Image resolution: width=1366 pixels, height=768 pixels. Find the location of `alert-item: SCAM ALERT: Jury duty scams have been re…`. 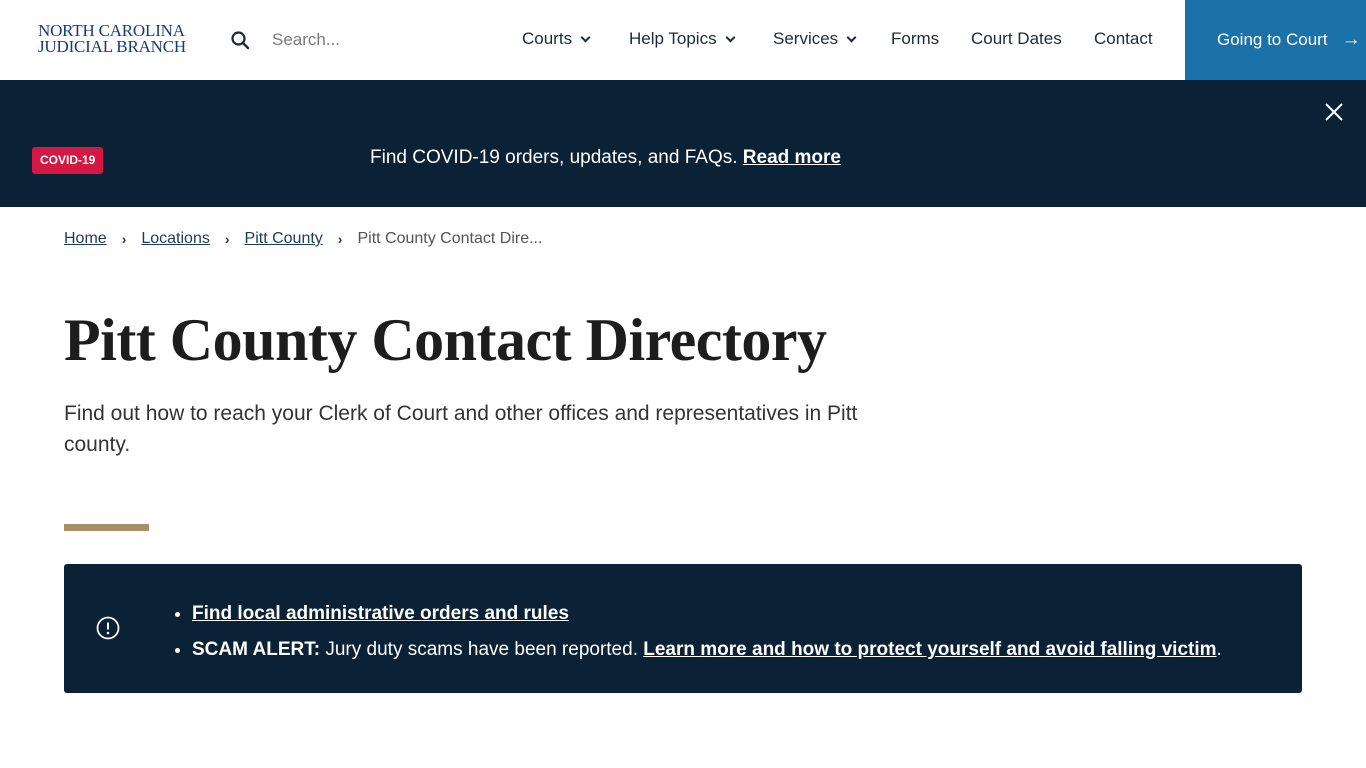

alert-item: SCAM ALERT: Jury duty scams have been re… is located at coordinates (707, 650).